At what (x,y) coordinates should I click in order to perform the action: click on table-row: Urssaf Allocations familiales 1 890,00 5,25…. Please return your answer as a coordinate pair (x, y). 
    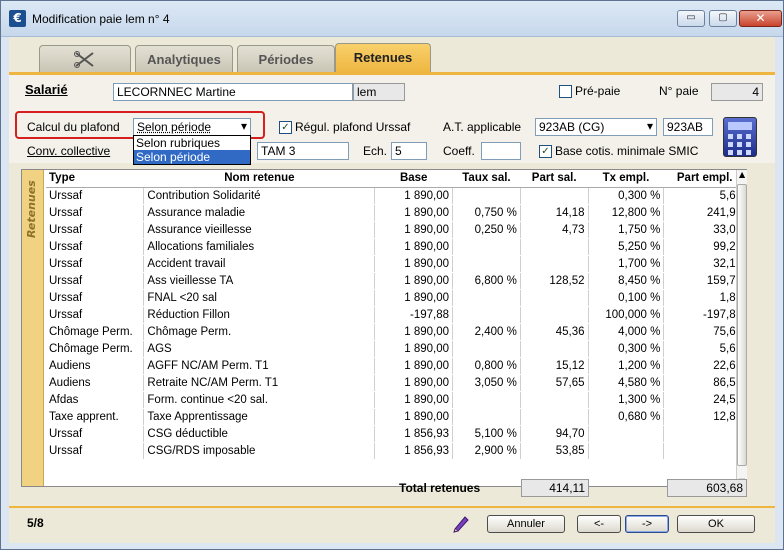
    Looking at the image, I should click on (396, 247).